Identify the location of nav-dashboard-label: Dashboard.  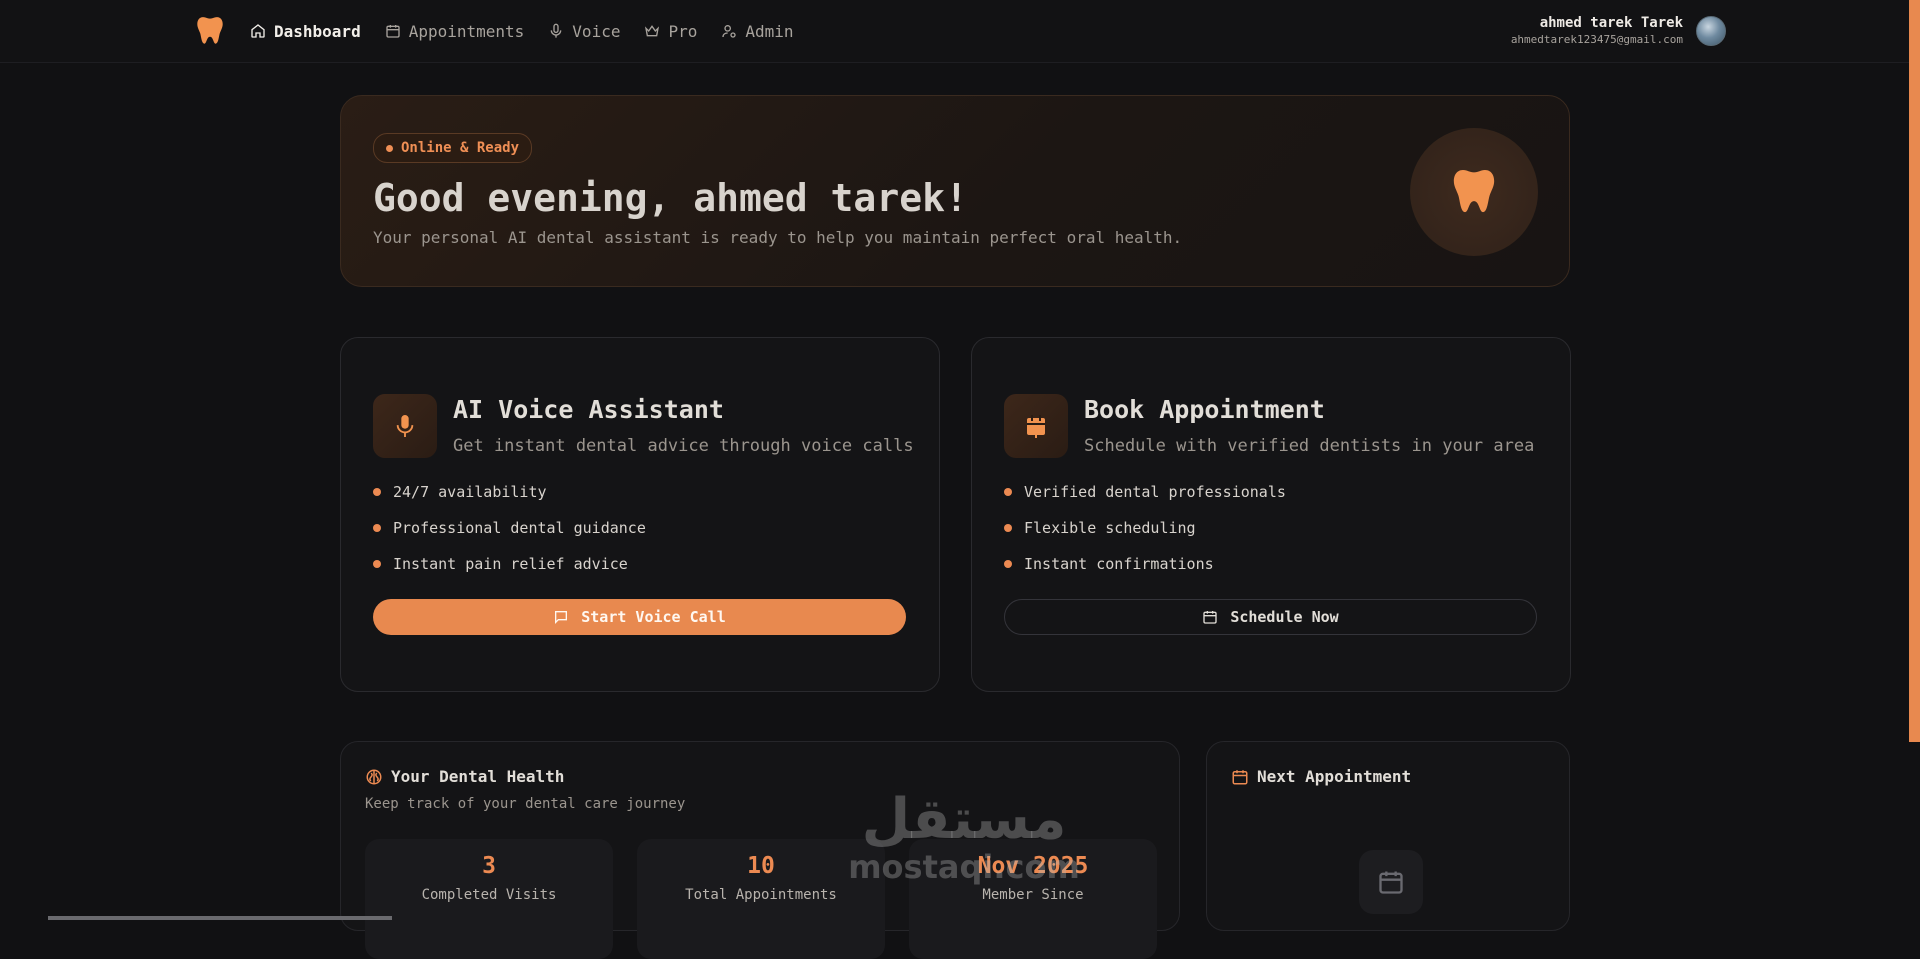
(317, 31).